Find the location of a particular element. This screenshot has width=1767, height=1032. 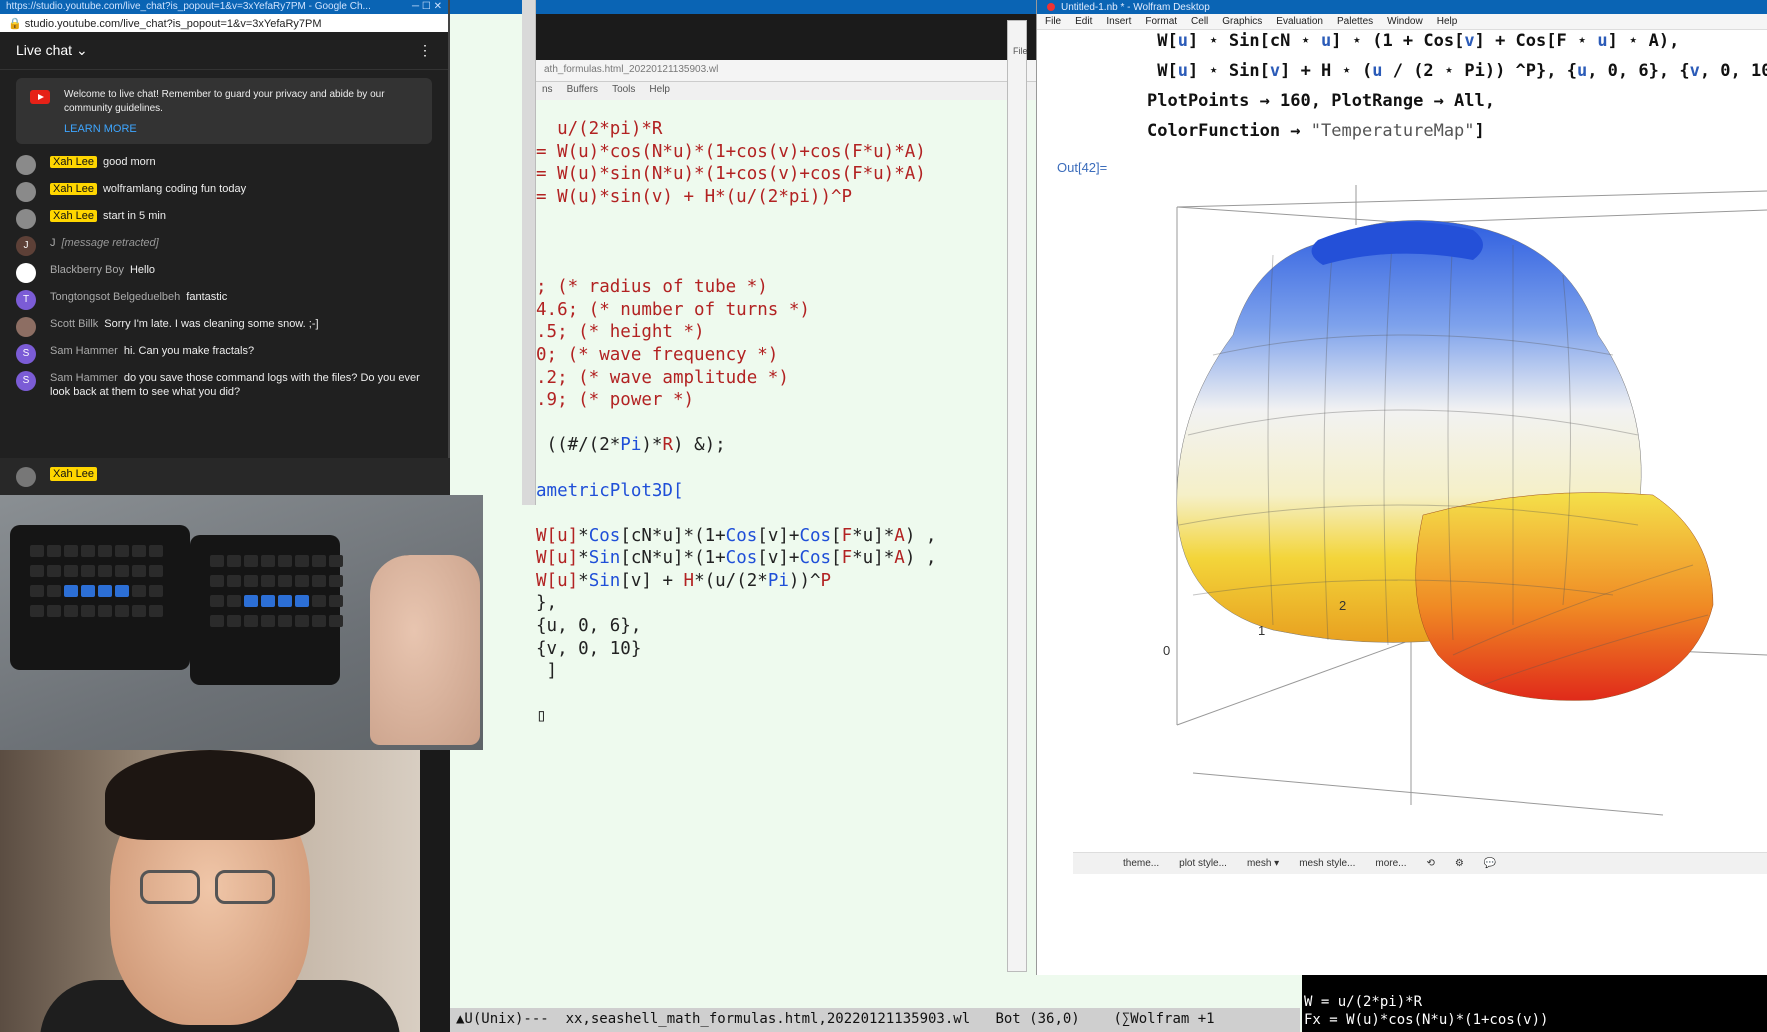

avatar: T is located at coordinates (26, 300).